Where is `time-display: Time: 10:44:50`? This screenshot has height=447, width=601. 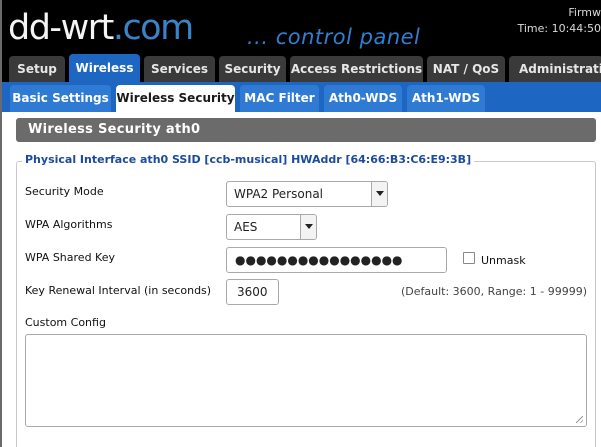
time-display: Time: 10:44:50 is located at coordinates (559, 28).